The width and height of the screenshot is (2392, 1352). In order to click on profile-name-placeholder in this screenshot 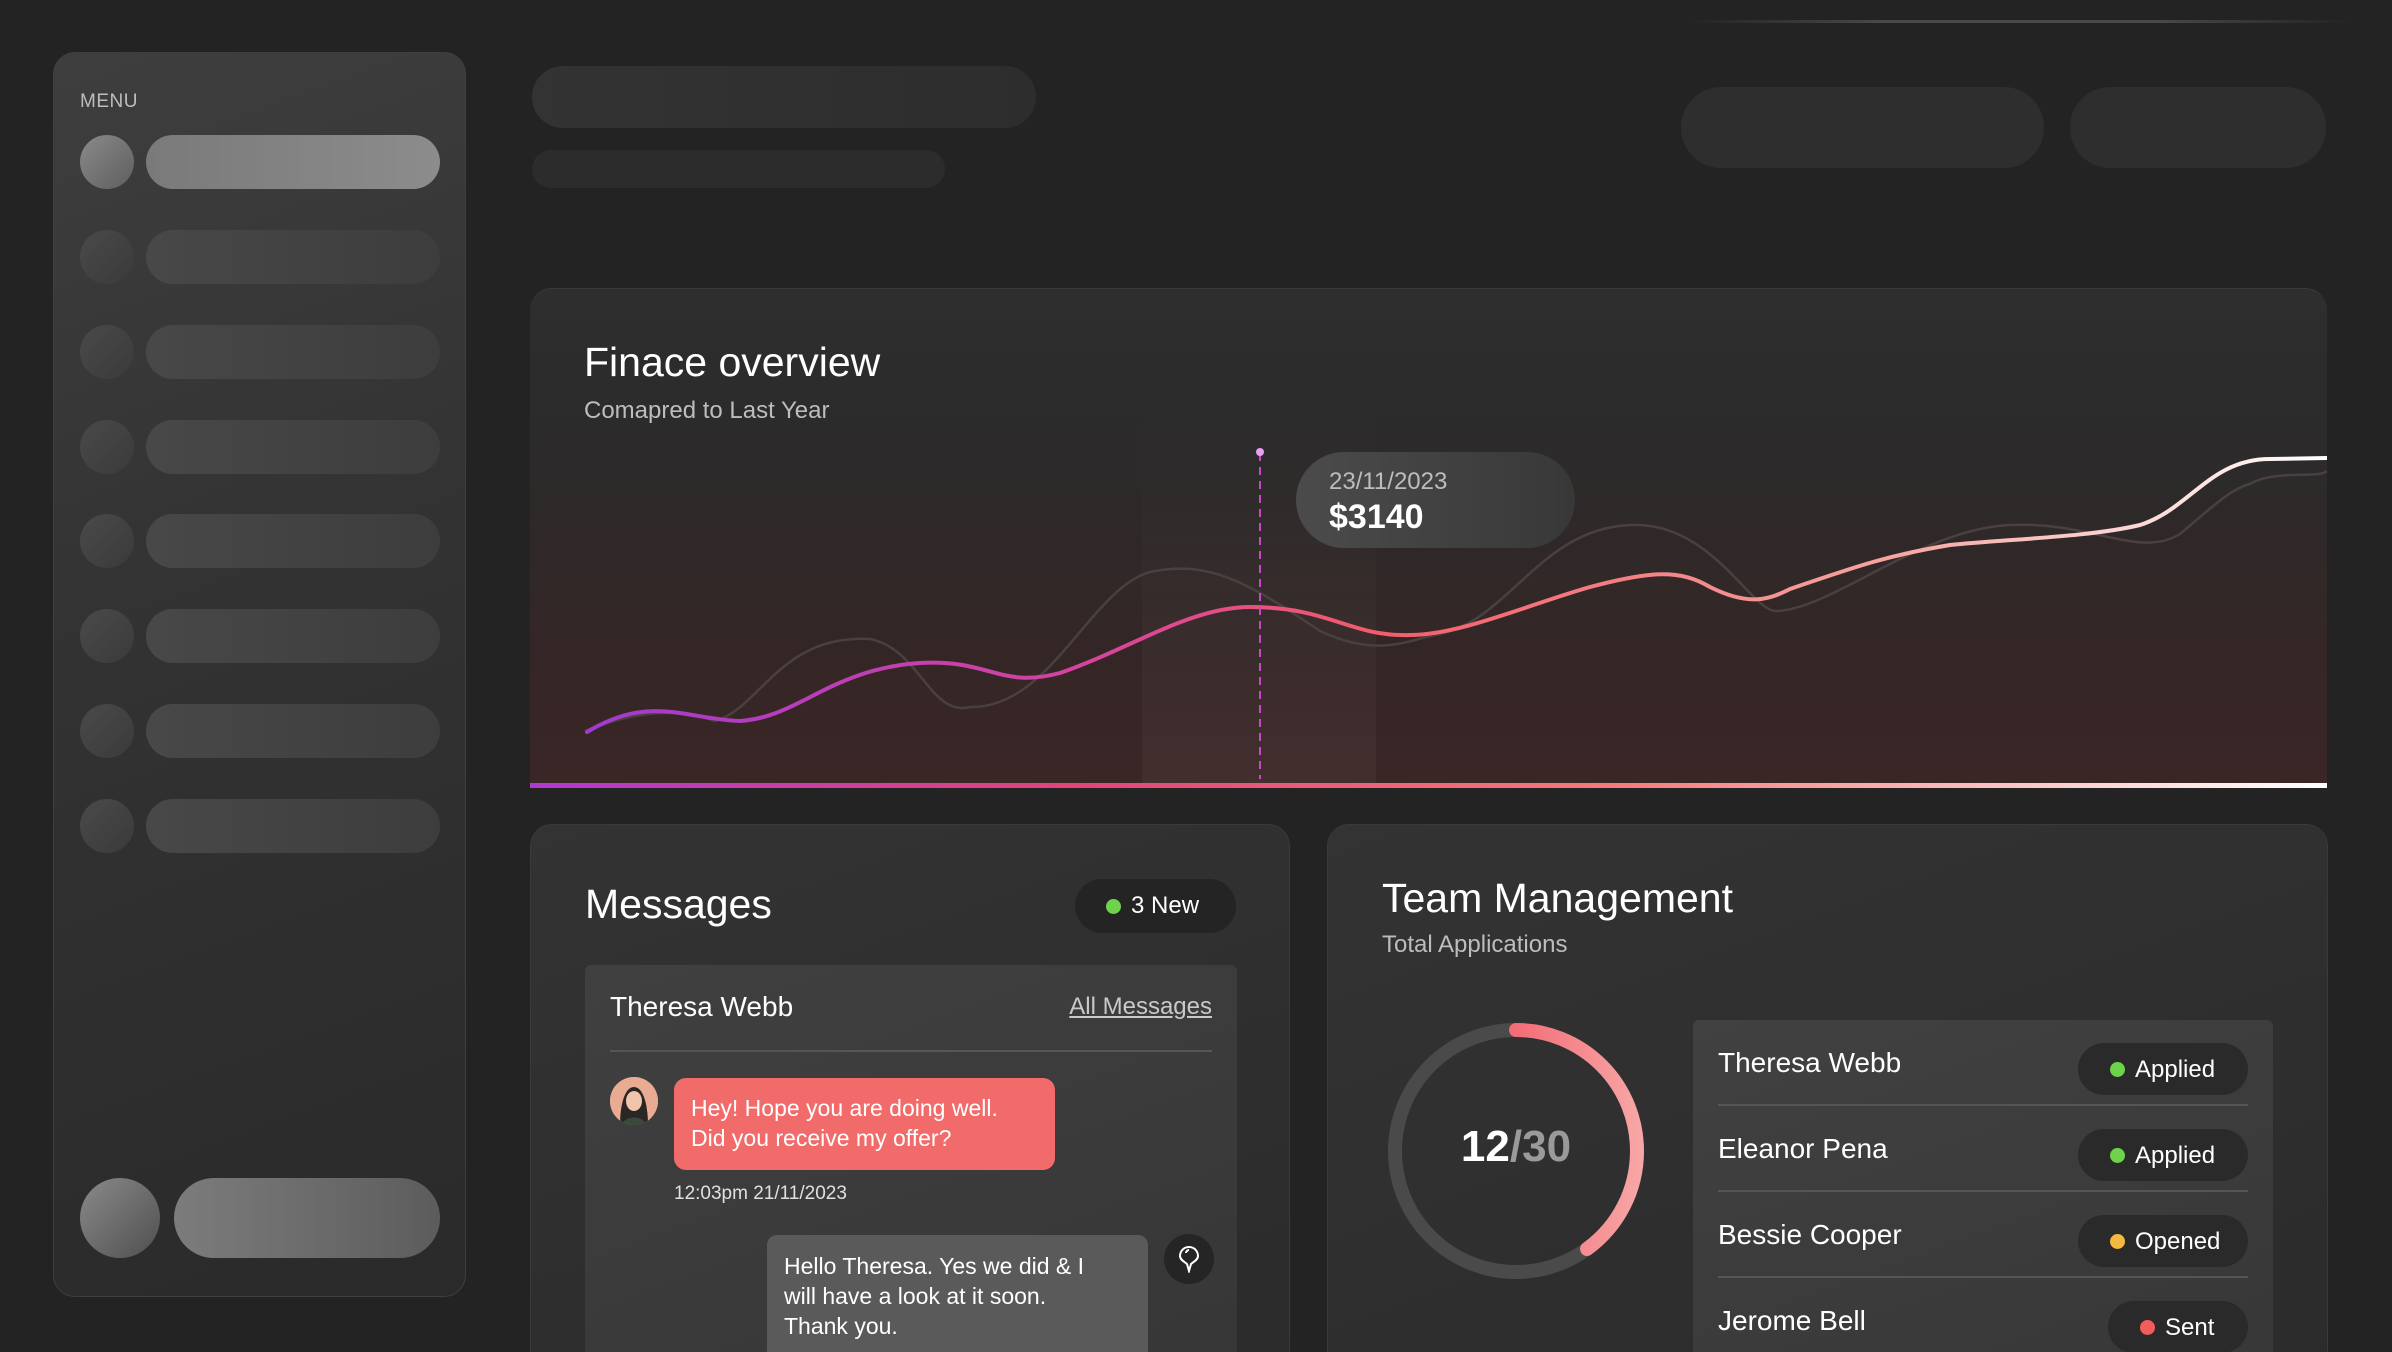, I will do `click(307, 1218)`.